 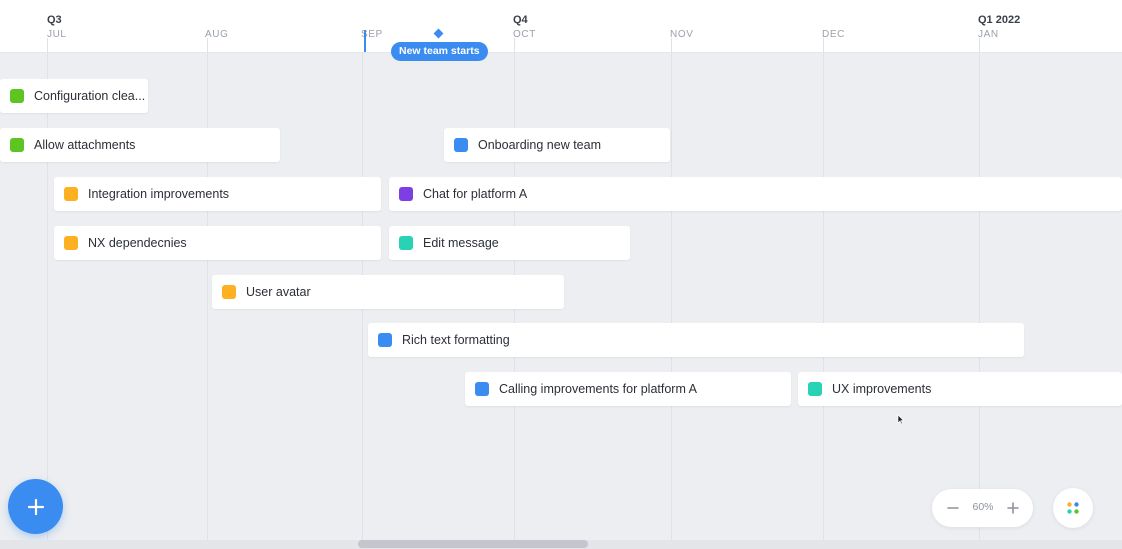 What do you see at coordinates (755, 194) in the screenshot?
I see `roadmap-card: Chat for platform A` at bounding box center [755, 194].